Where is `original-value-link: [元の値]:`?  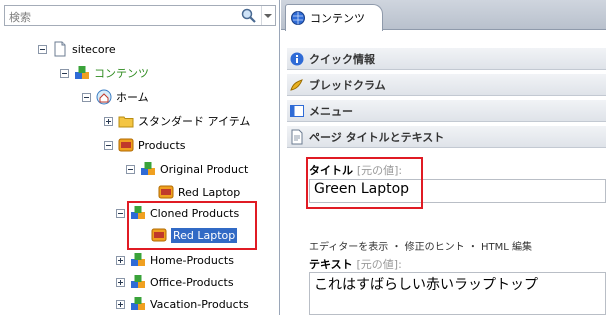 original-value-link: [元の値]: is located at coordinates (379, 264).